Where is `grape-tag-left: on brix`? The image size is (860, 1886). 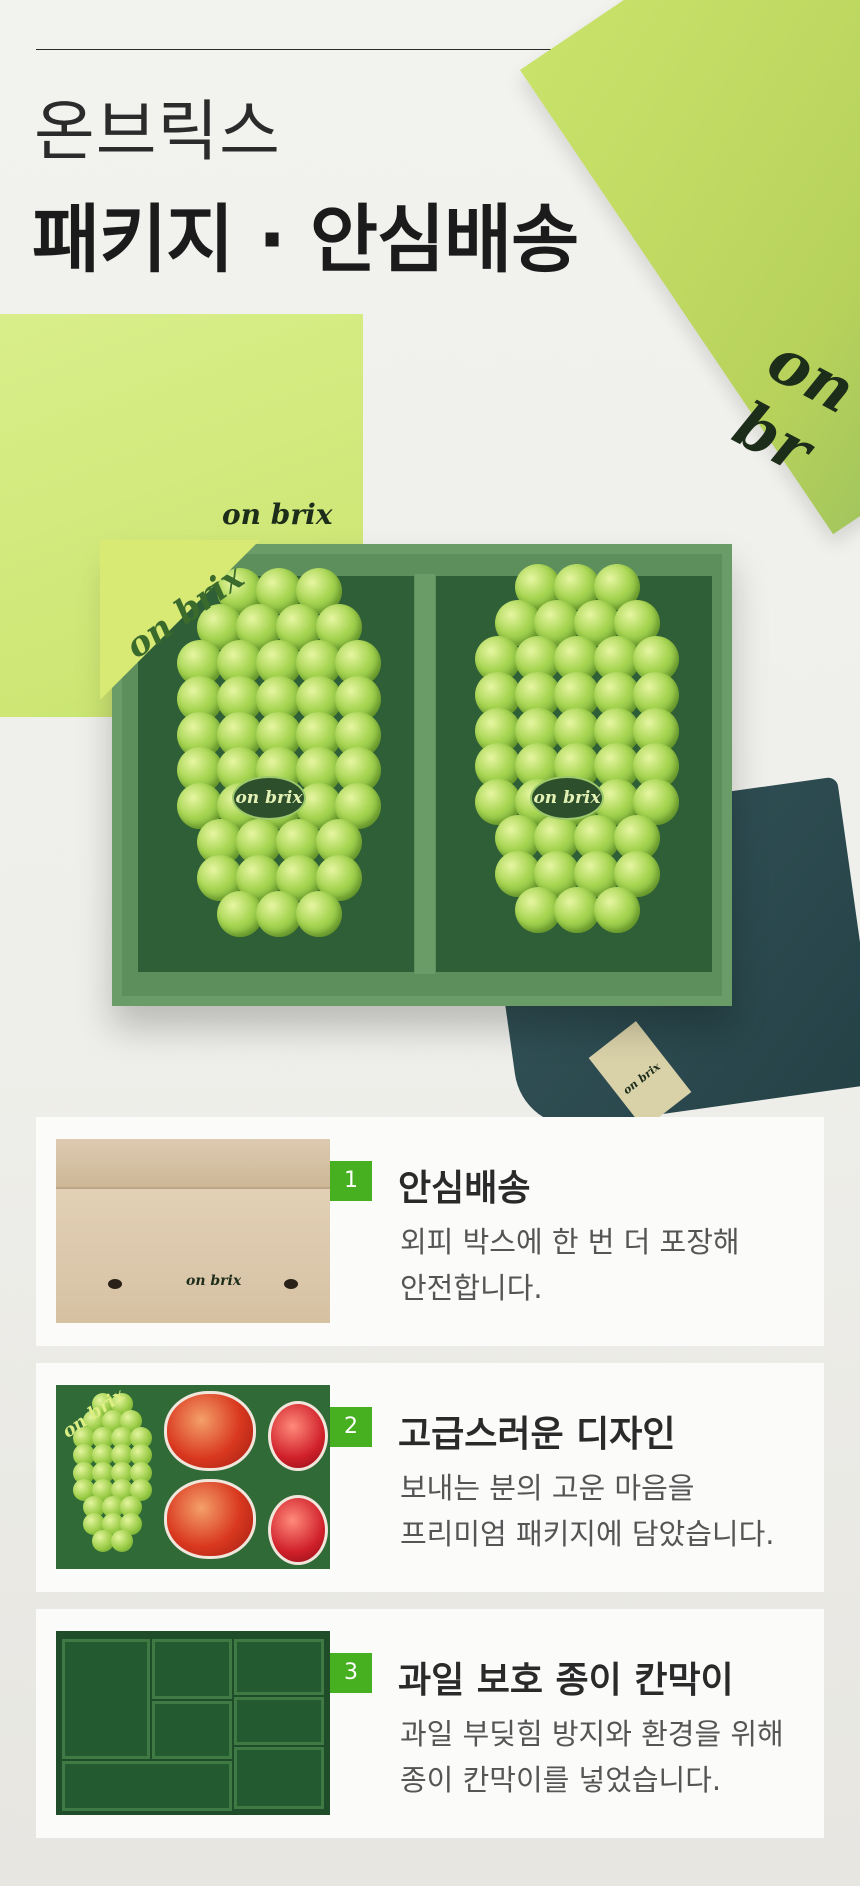
grape-tag-left: on brix is located at coordinates (269, 798).